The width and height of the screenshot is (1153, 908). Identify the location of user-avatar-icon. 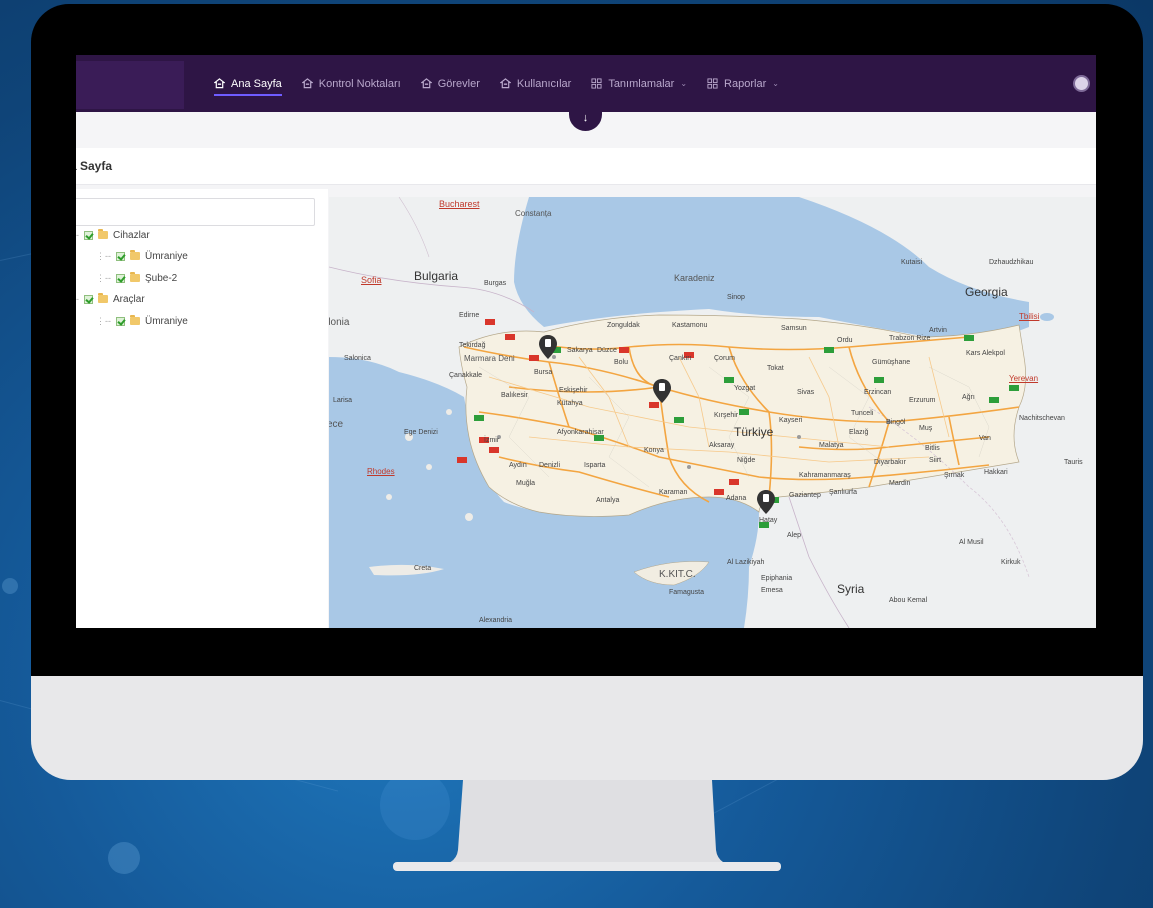
(1081, 83).